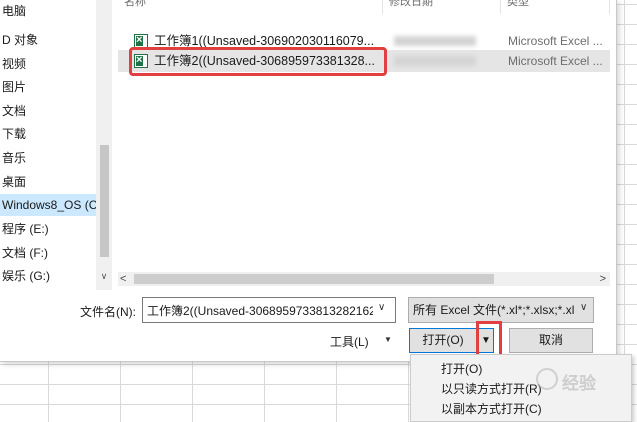  What do you see at coordinates (314, 279) in the screenshot?
I see `horizontal-scroll-thumb` at bounding box center [314, 279].